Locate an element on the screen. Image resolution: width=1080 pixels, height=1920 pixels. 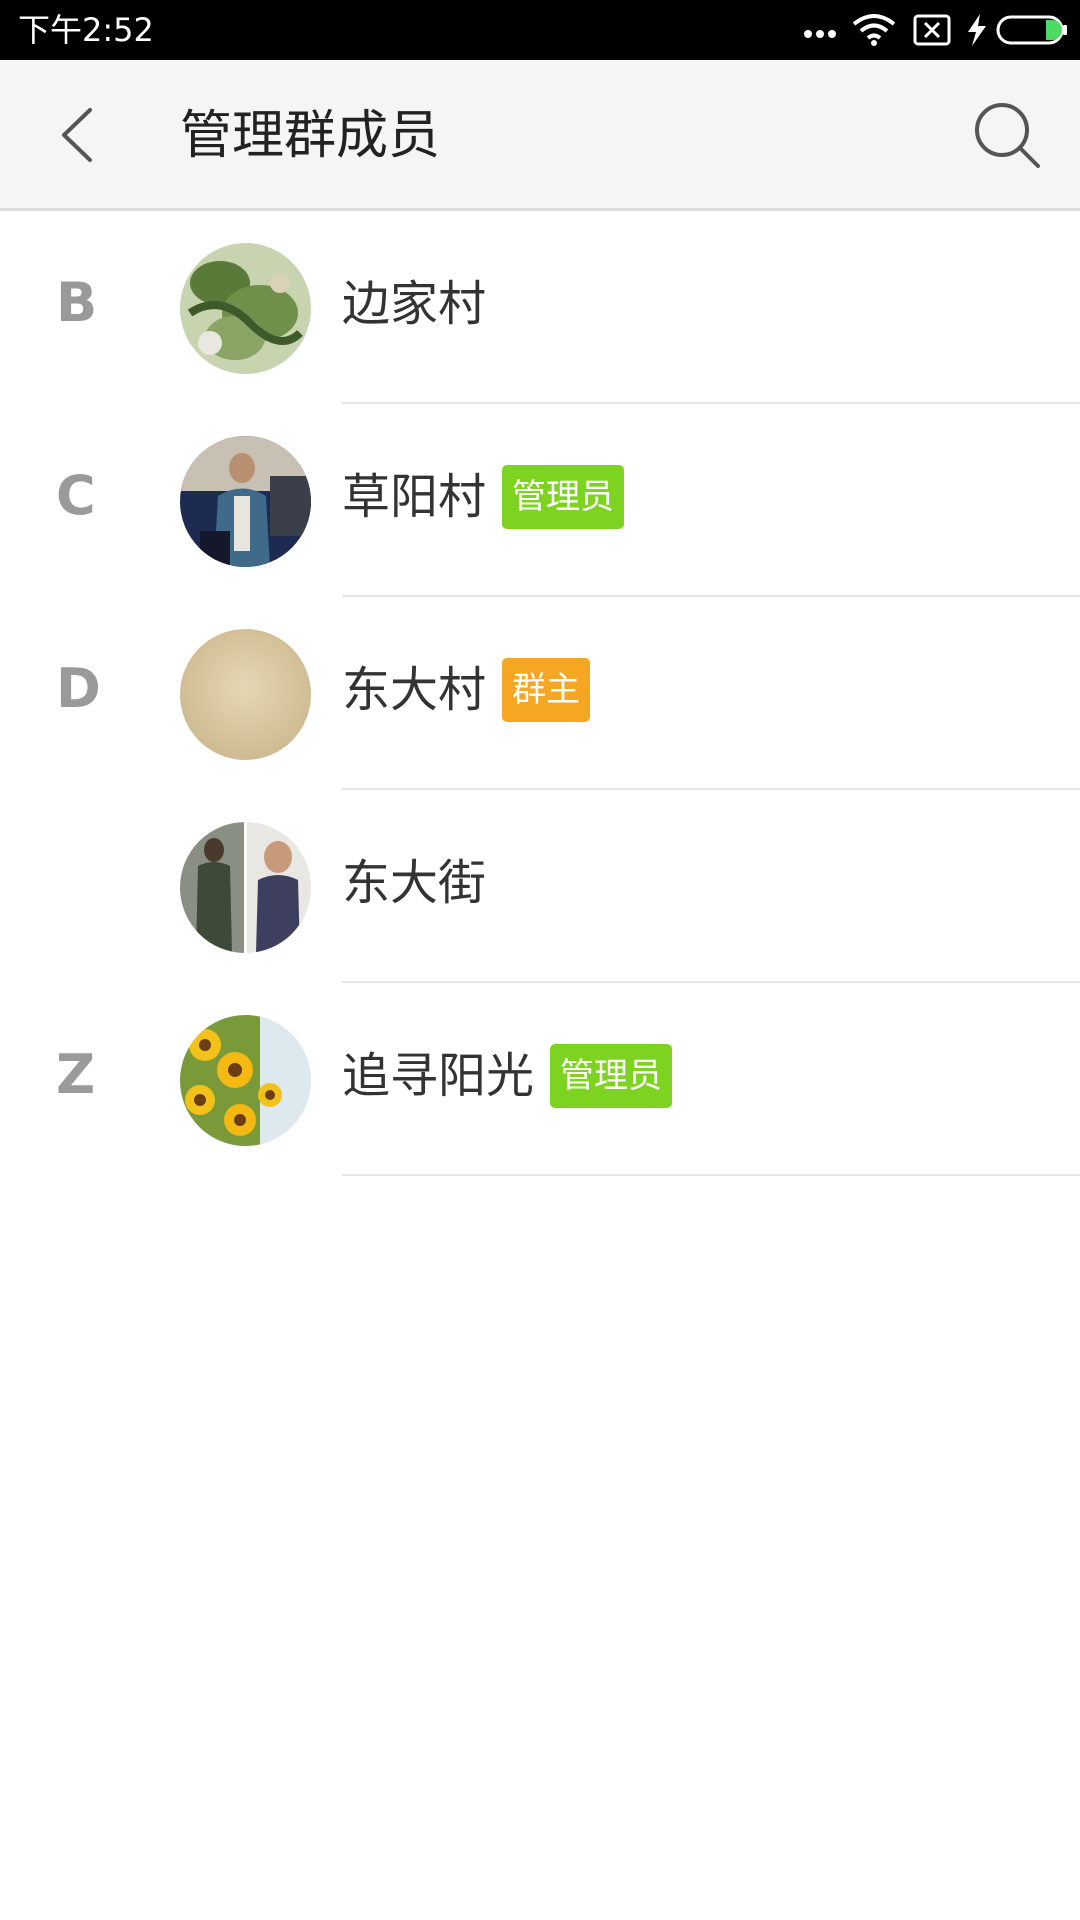
section-letter: D is located at coordinates (78, 688).